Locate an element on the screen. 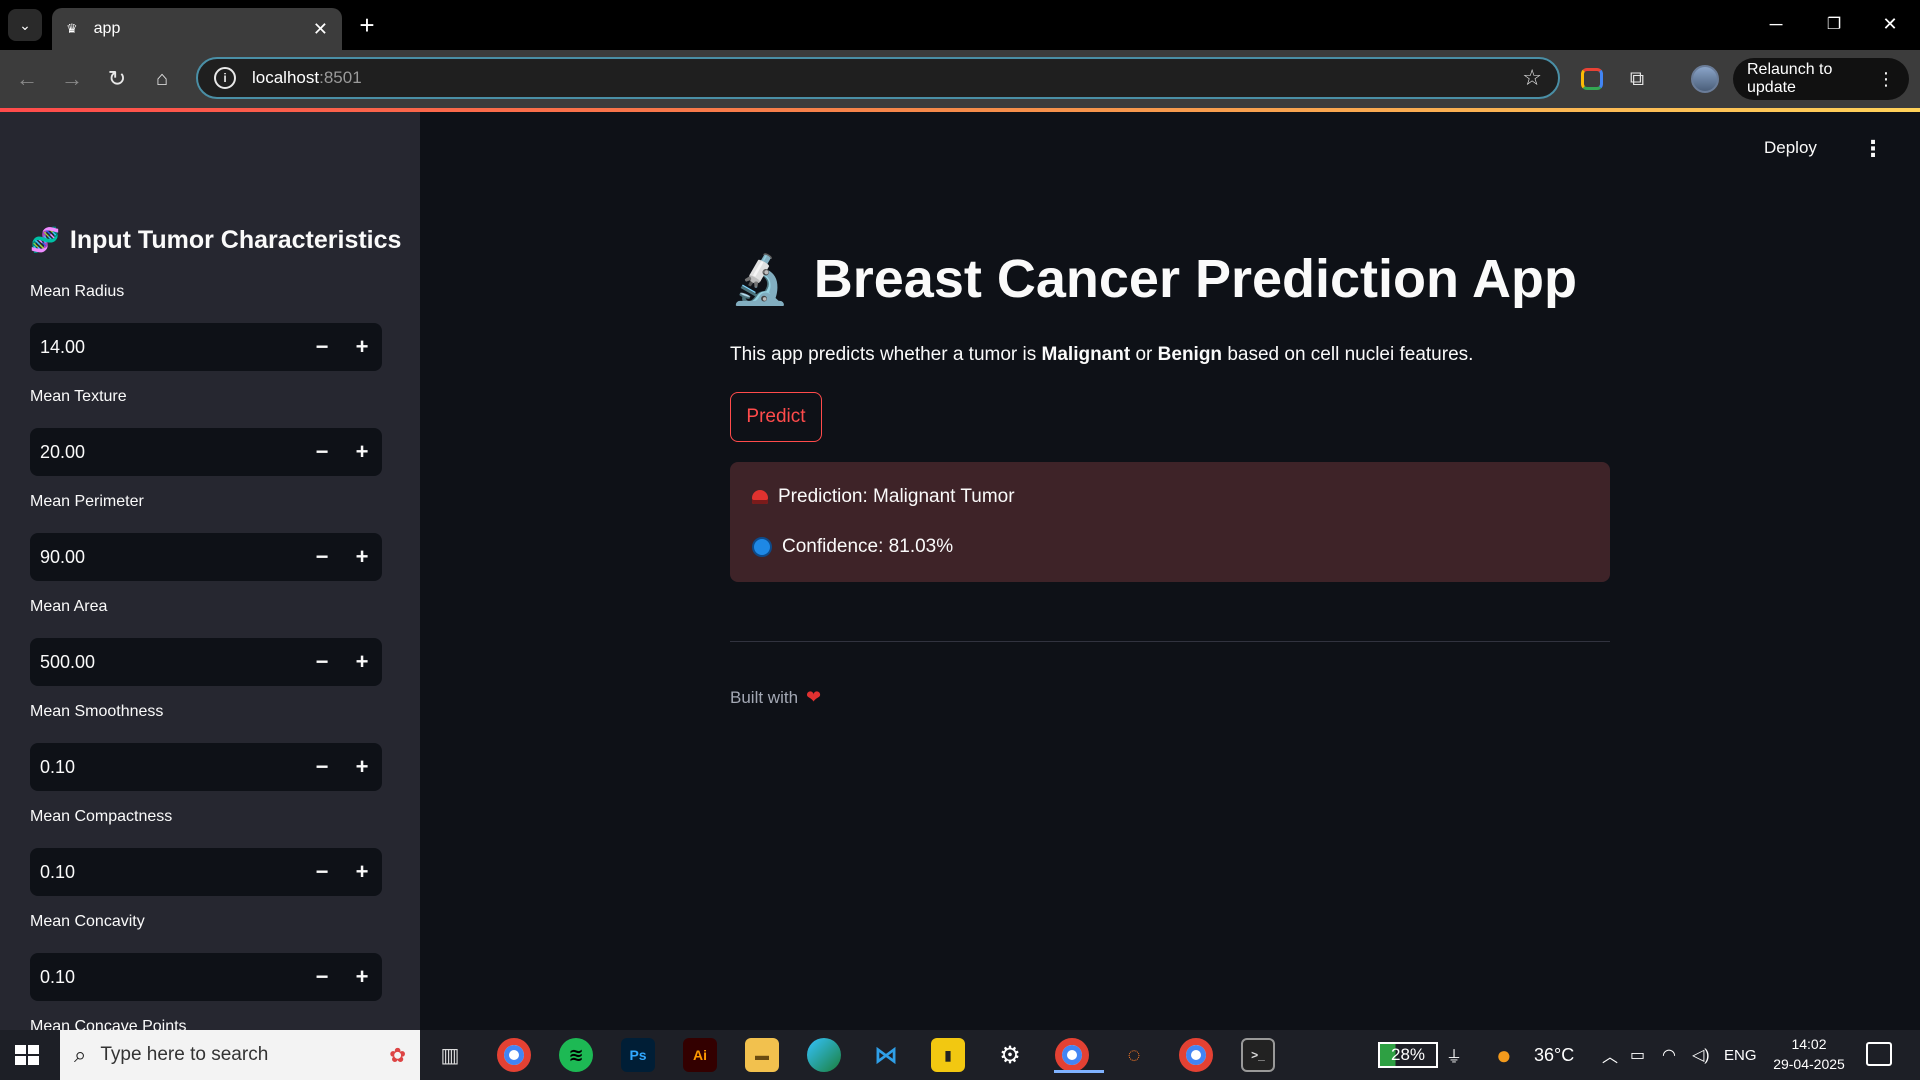  field-label: Mean Texture is located at coordinates (78, 396).